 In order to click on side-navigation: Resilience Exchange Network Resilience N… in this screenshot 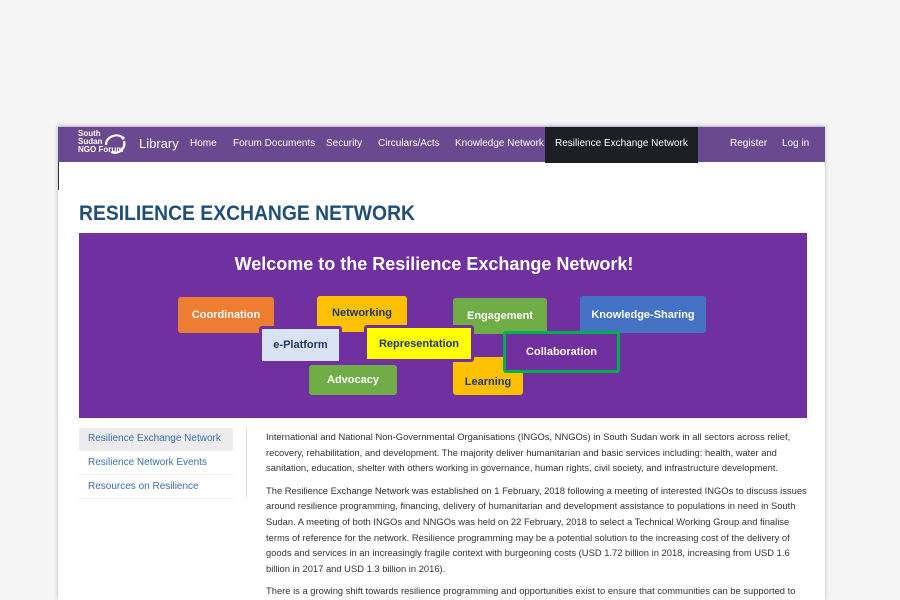, I will do `click(156, 464)`.